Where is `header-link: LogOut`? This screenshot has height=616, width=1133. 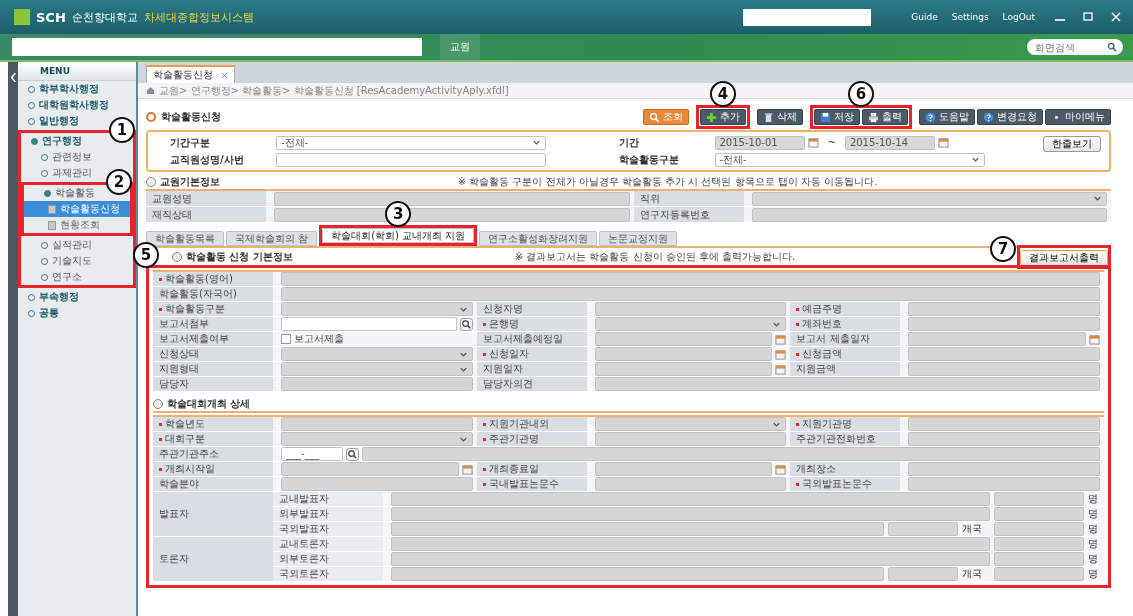 header-link: LogOut is located at coordinates (1018, 17).